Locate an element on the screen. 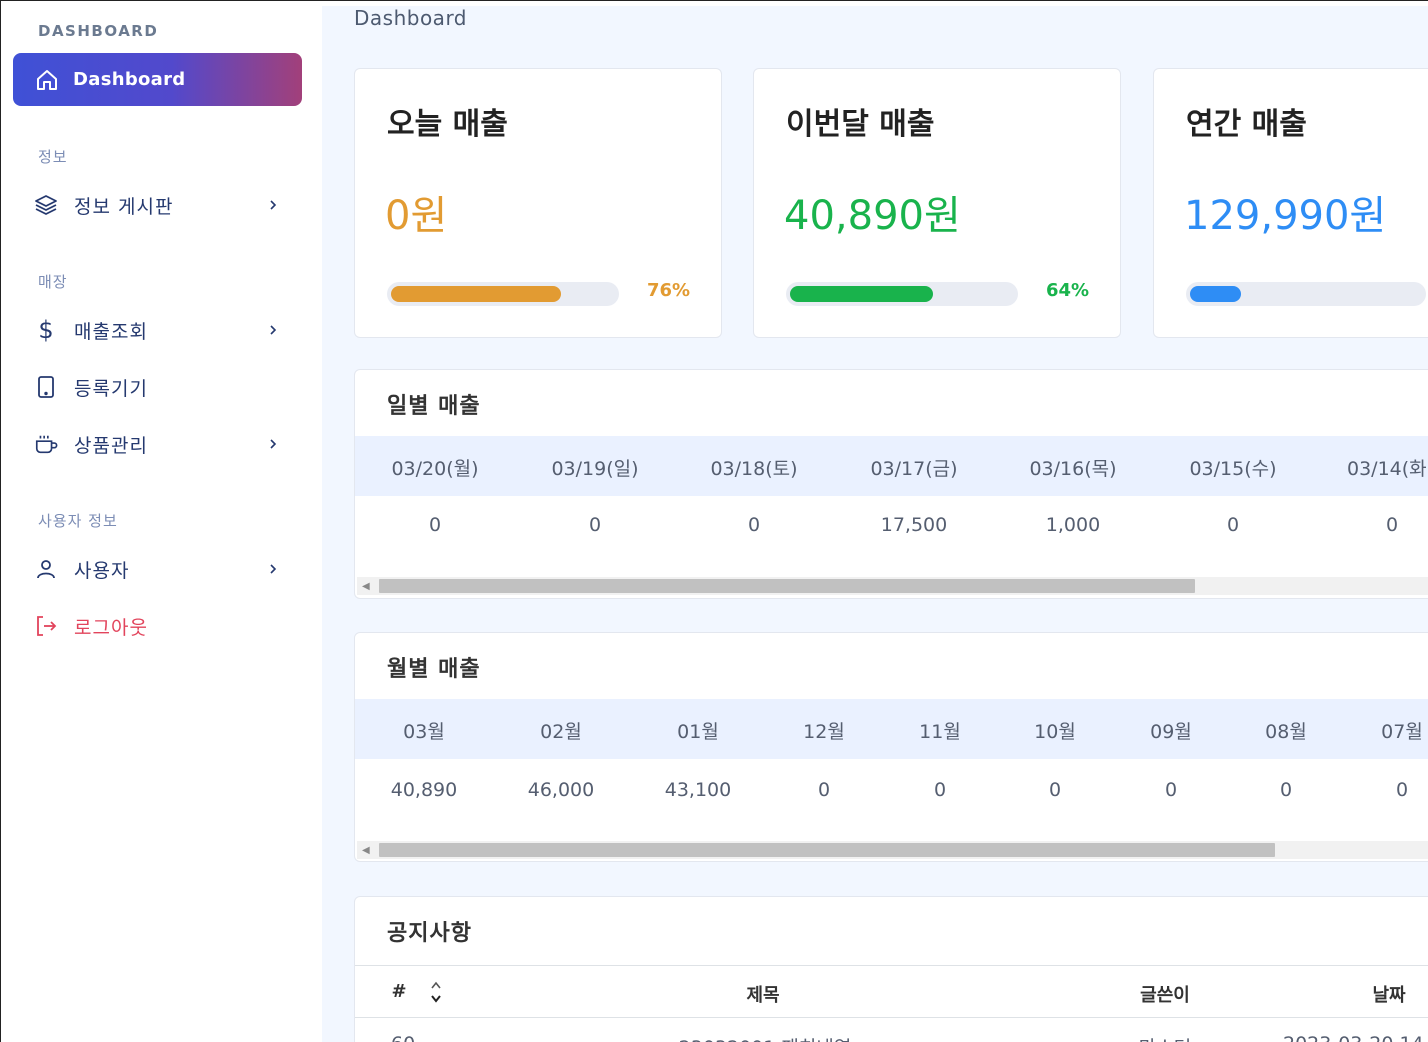 The height and width of the screenshot is (1042, 1428). column-header: 12월 is located at coordinates (824, 732).